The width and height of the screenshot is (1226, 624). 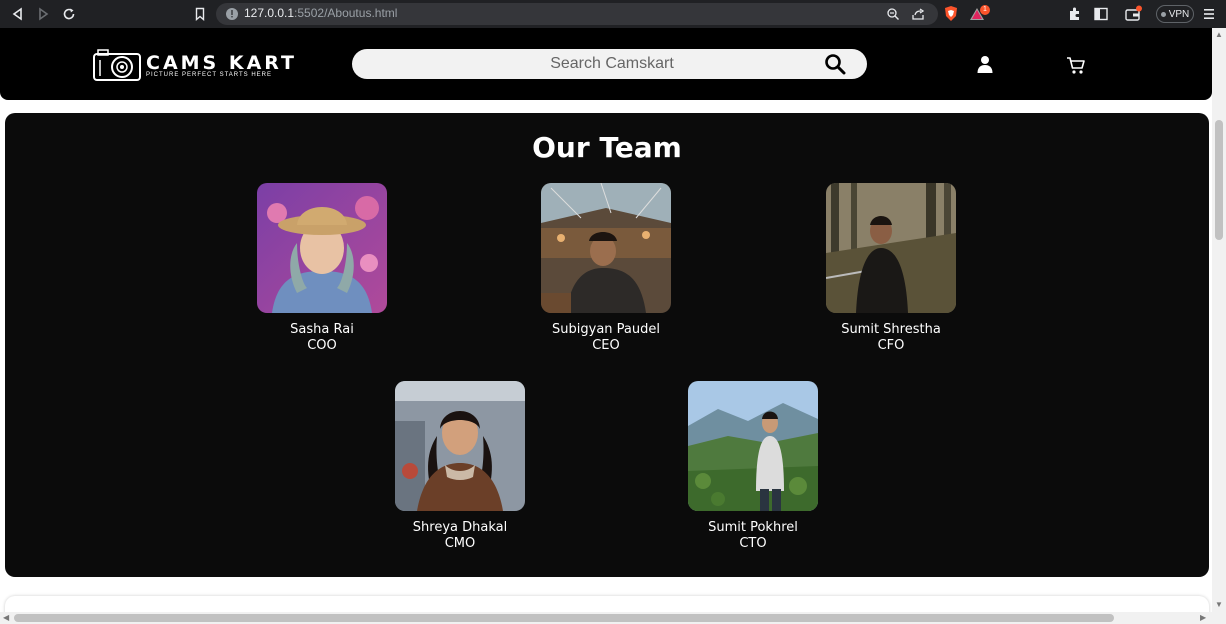 I want to click on horizontal-scroll-thumb, so click(x=564, y=618).